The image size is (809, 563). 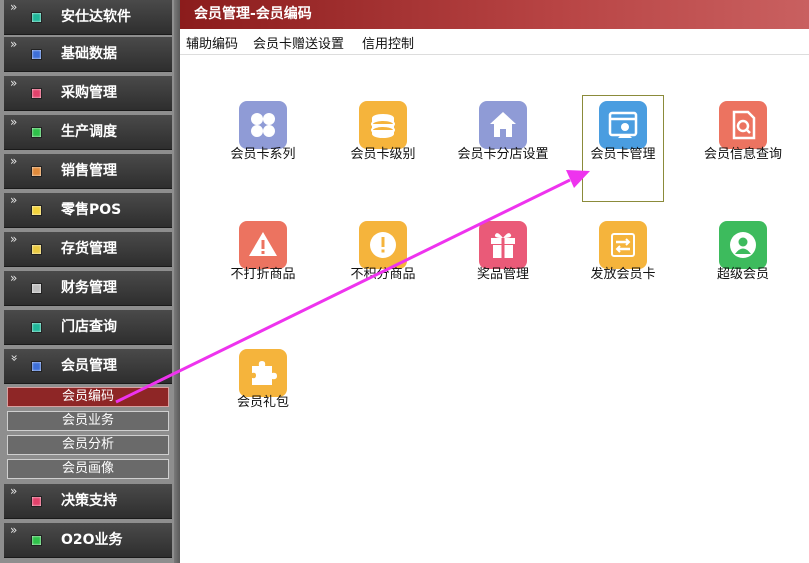 I want to click on sidebar-item-label: 门店查询, so click(x=89, y=327).